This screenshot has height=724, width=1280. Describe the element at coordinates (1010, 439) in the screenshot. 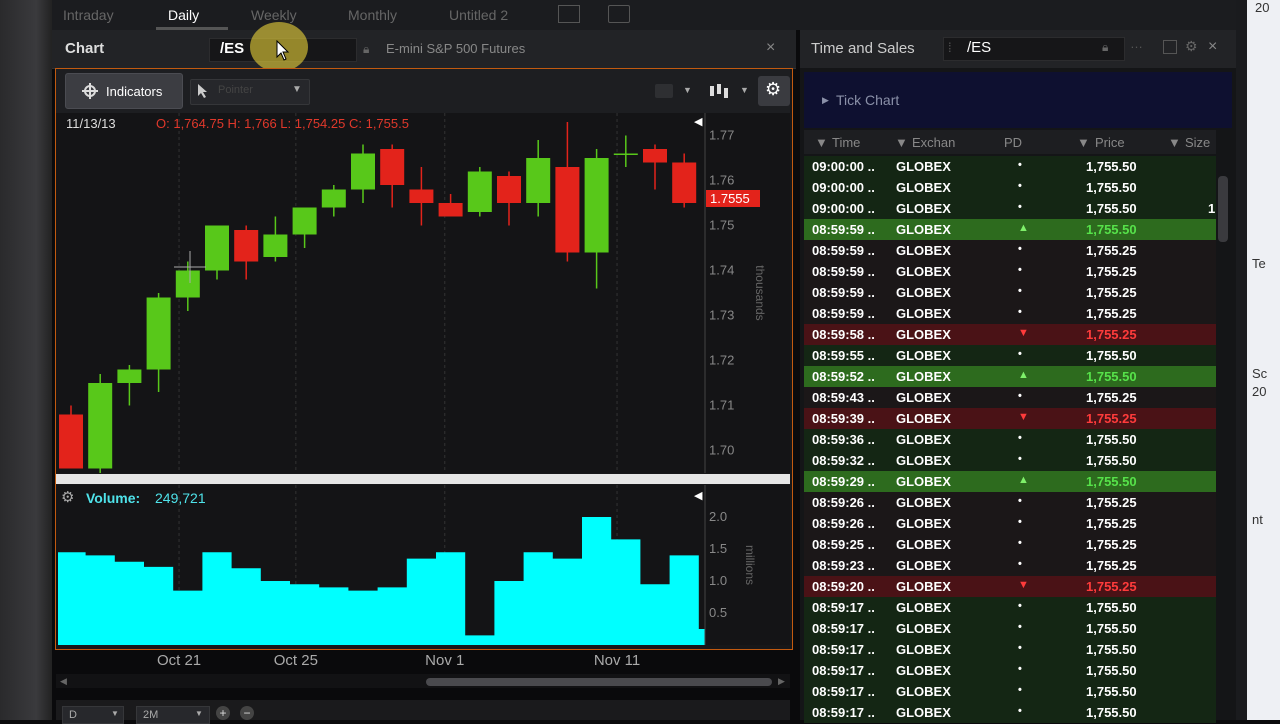

I see `table-row: 08:59:36 .. GLOBEX • 1,755.50` at that location.